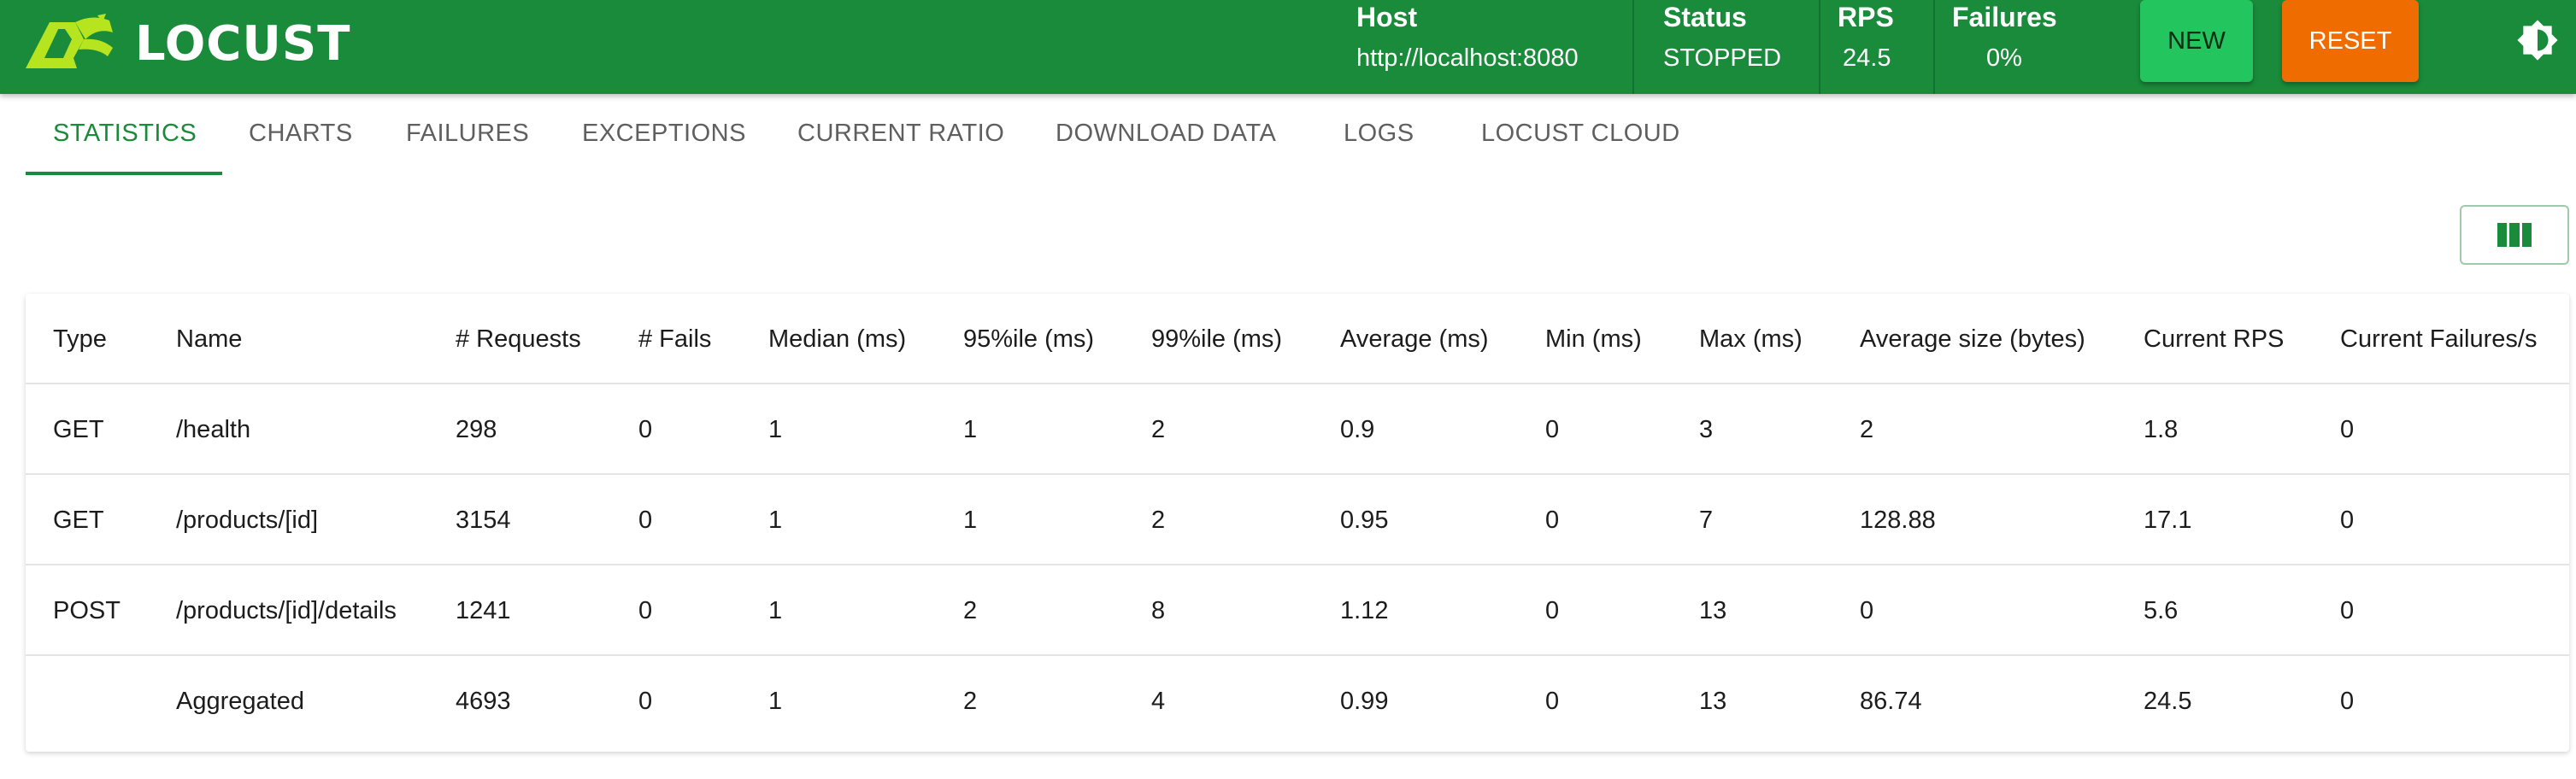 This screenshot has height=779, width=2576. I want to click on tab-download-data: DOWNLOAD DATA, so click(1166, 134).